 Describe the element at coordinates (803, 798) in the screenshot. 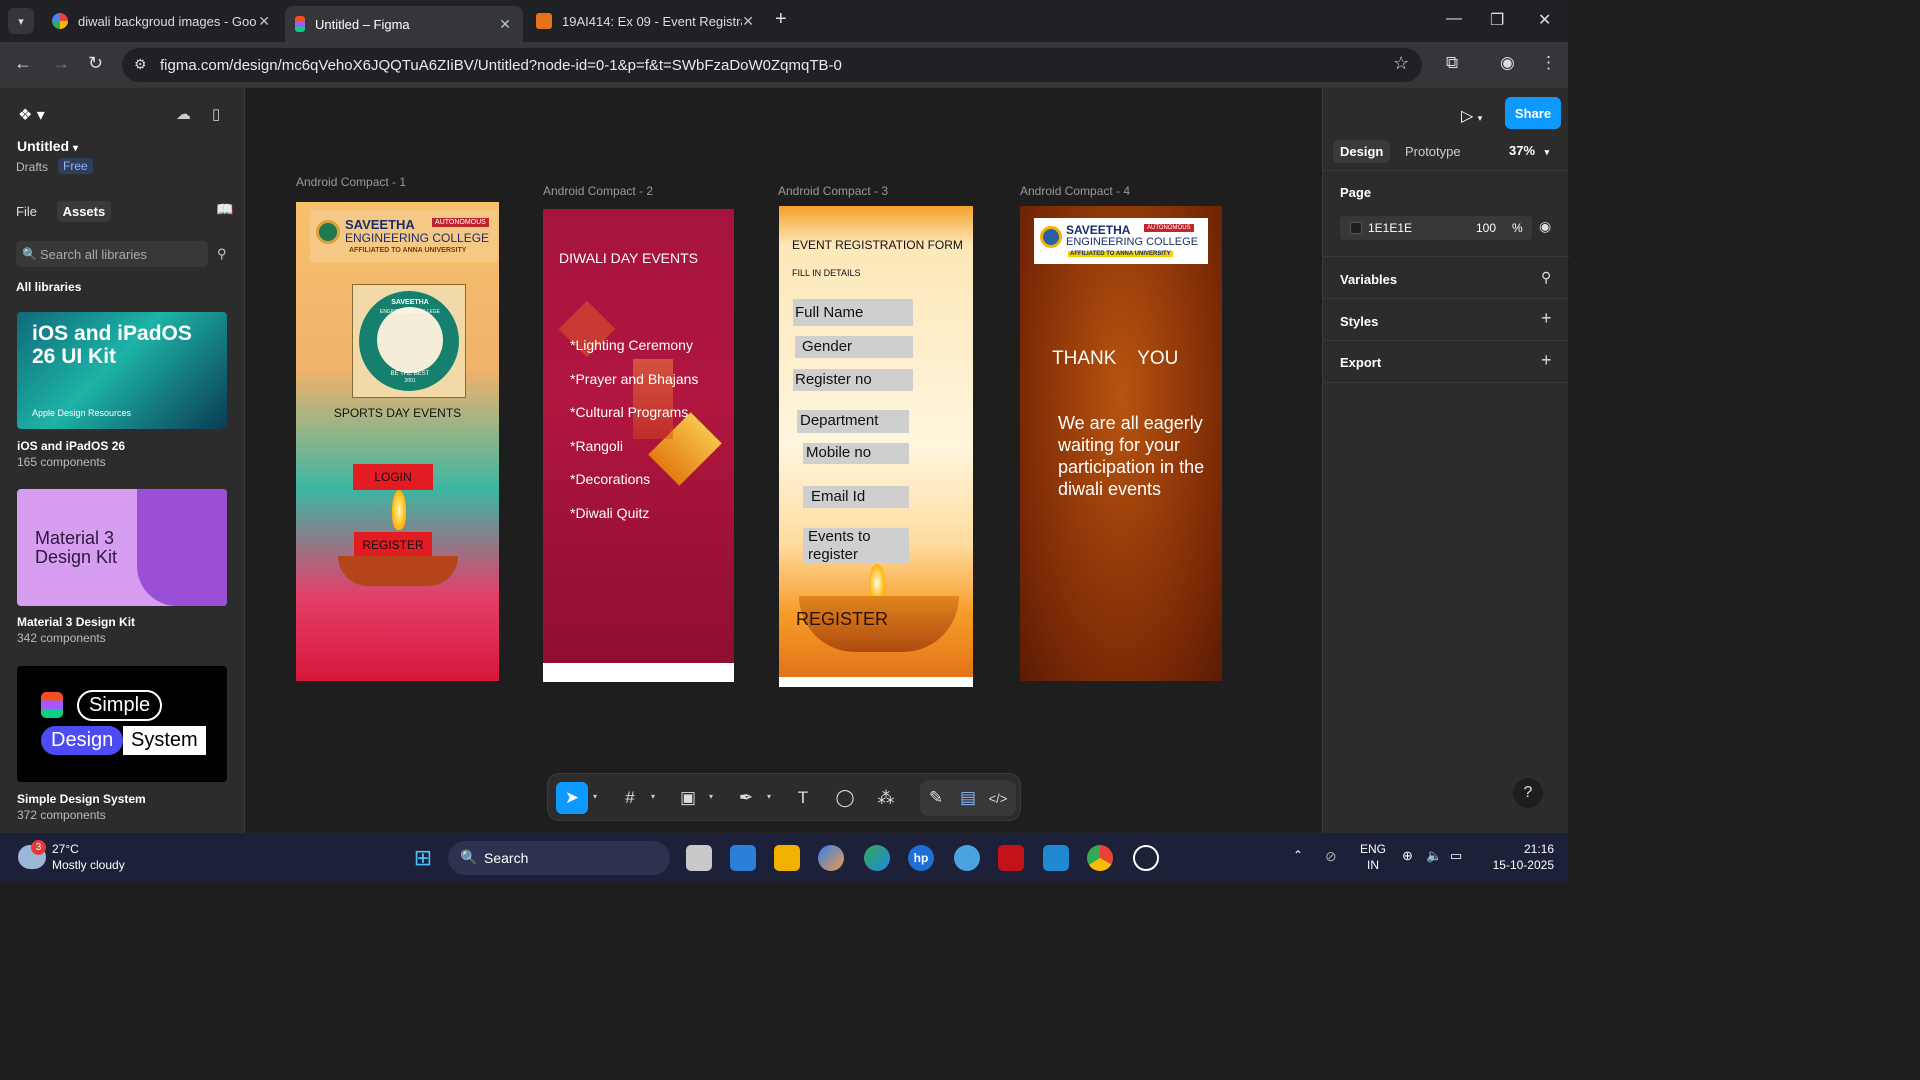

I see `text-tool-icon: T` at that location.